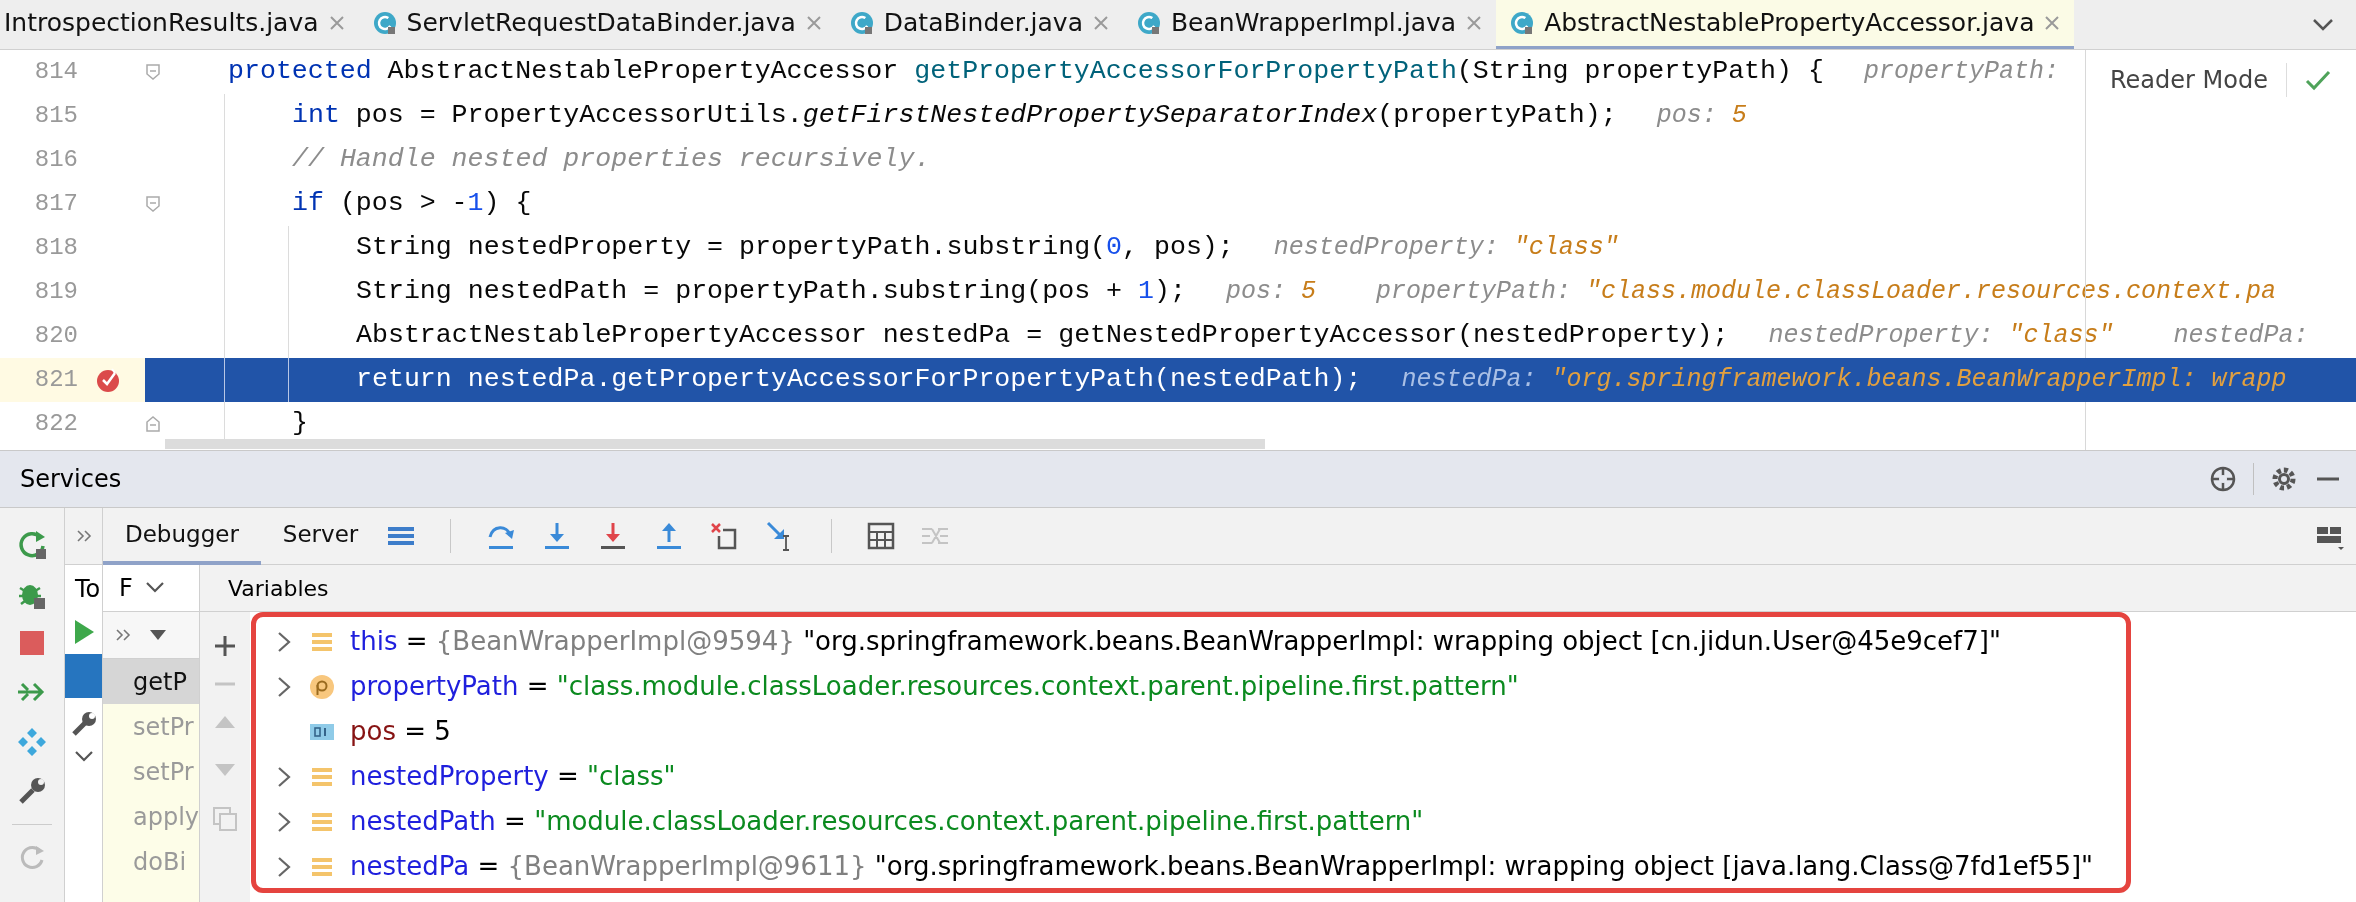 This screenshot has width=2356, height=902. Describe the element at coordinates (1026, 72) in the screenshot. I see `code-line: protected AbstractNestablePropertyAccessor getPropertyAccessorForPropertyPath(String propertyPath) {` at that location.